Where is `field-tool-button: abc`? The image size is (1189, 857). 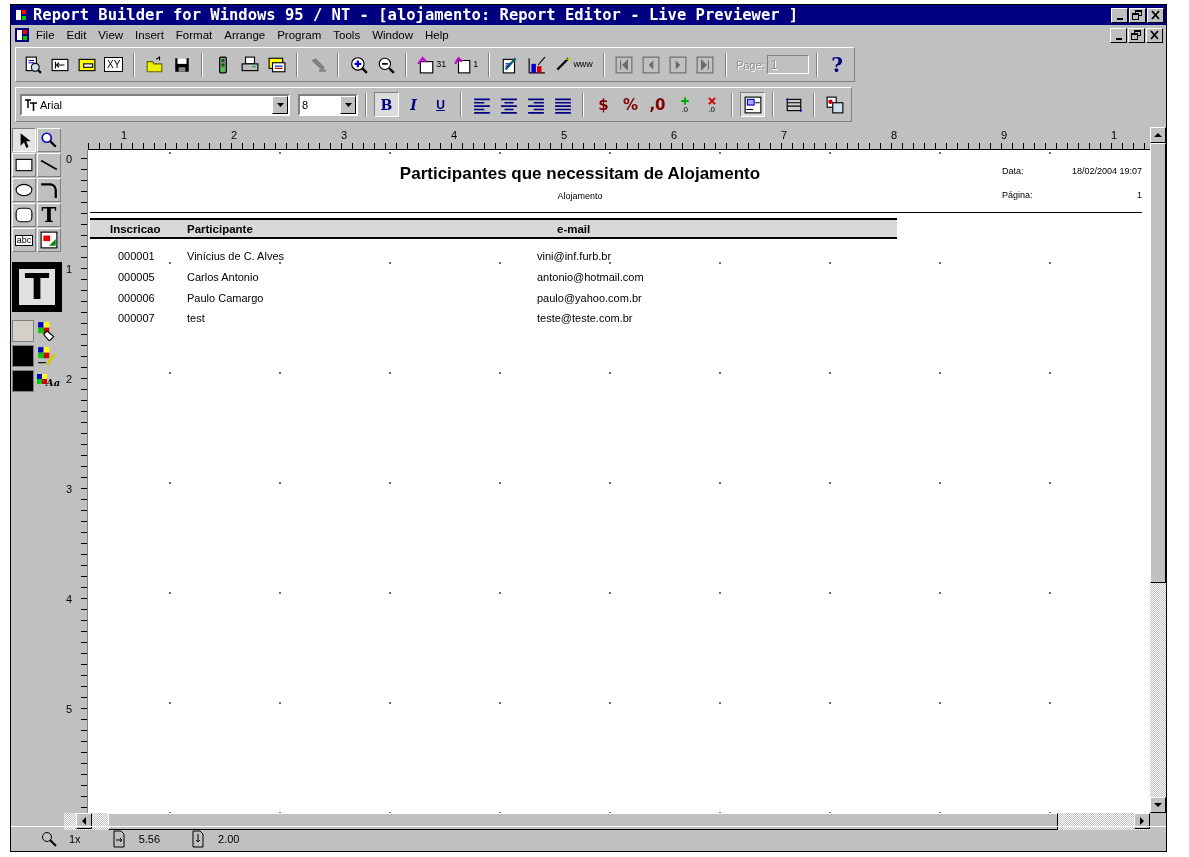
field-tool-button: abc is located at coordinates (24, 240).